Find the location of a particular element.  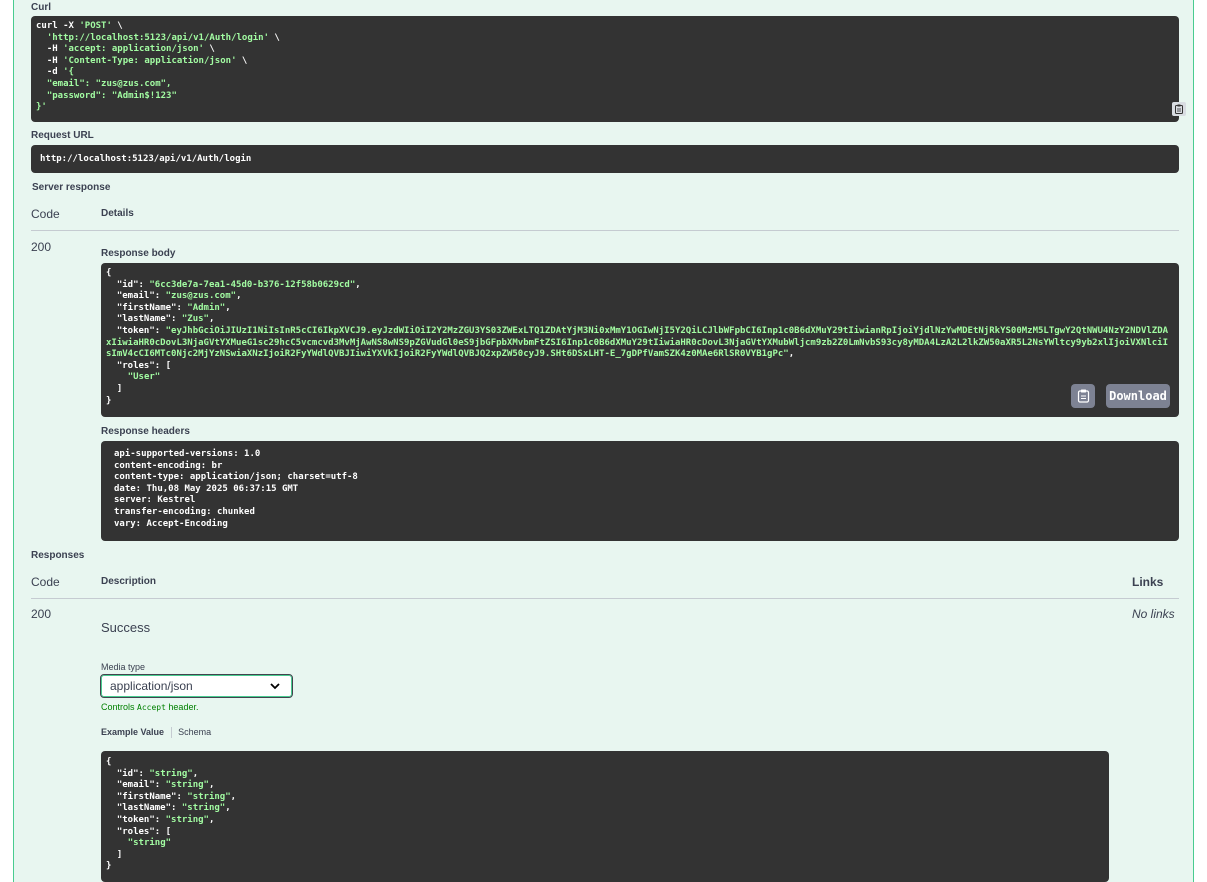

server-response-label: Server response is located at coordinates (71, 187).